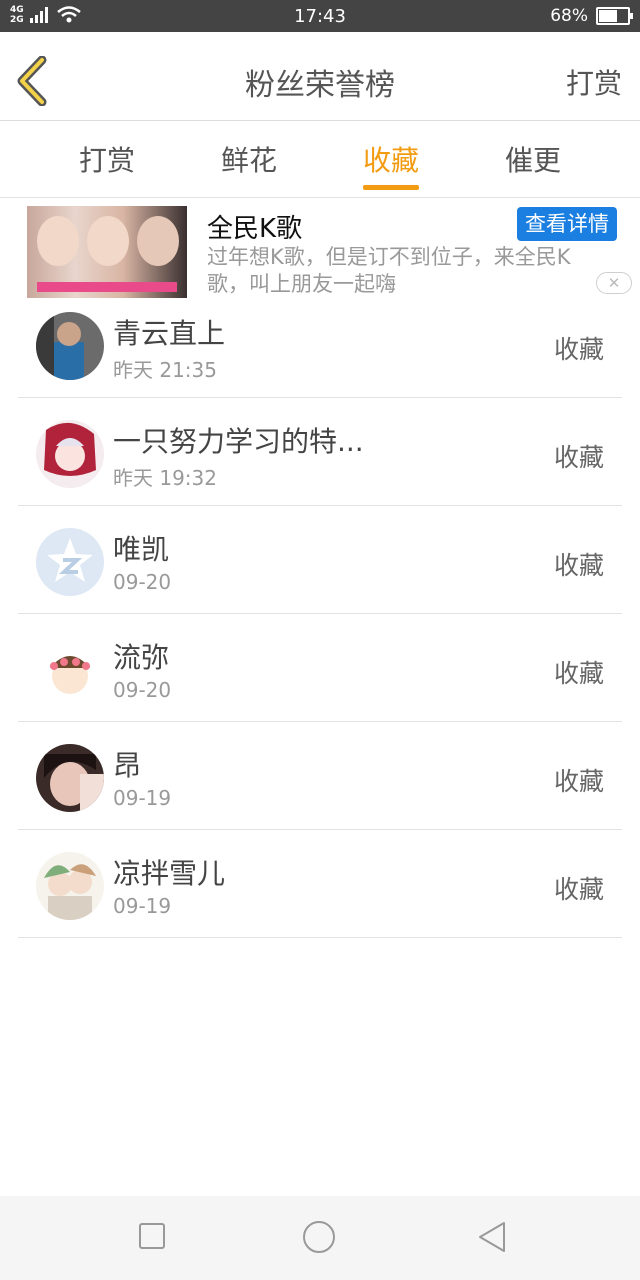  I want to click on divider, so click(320, 937).